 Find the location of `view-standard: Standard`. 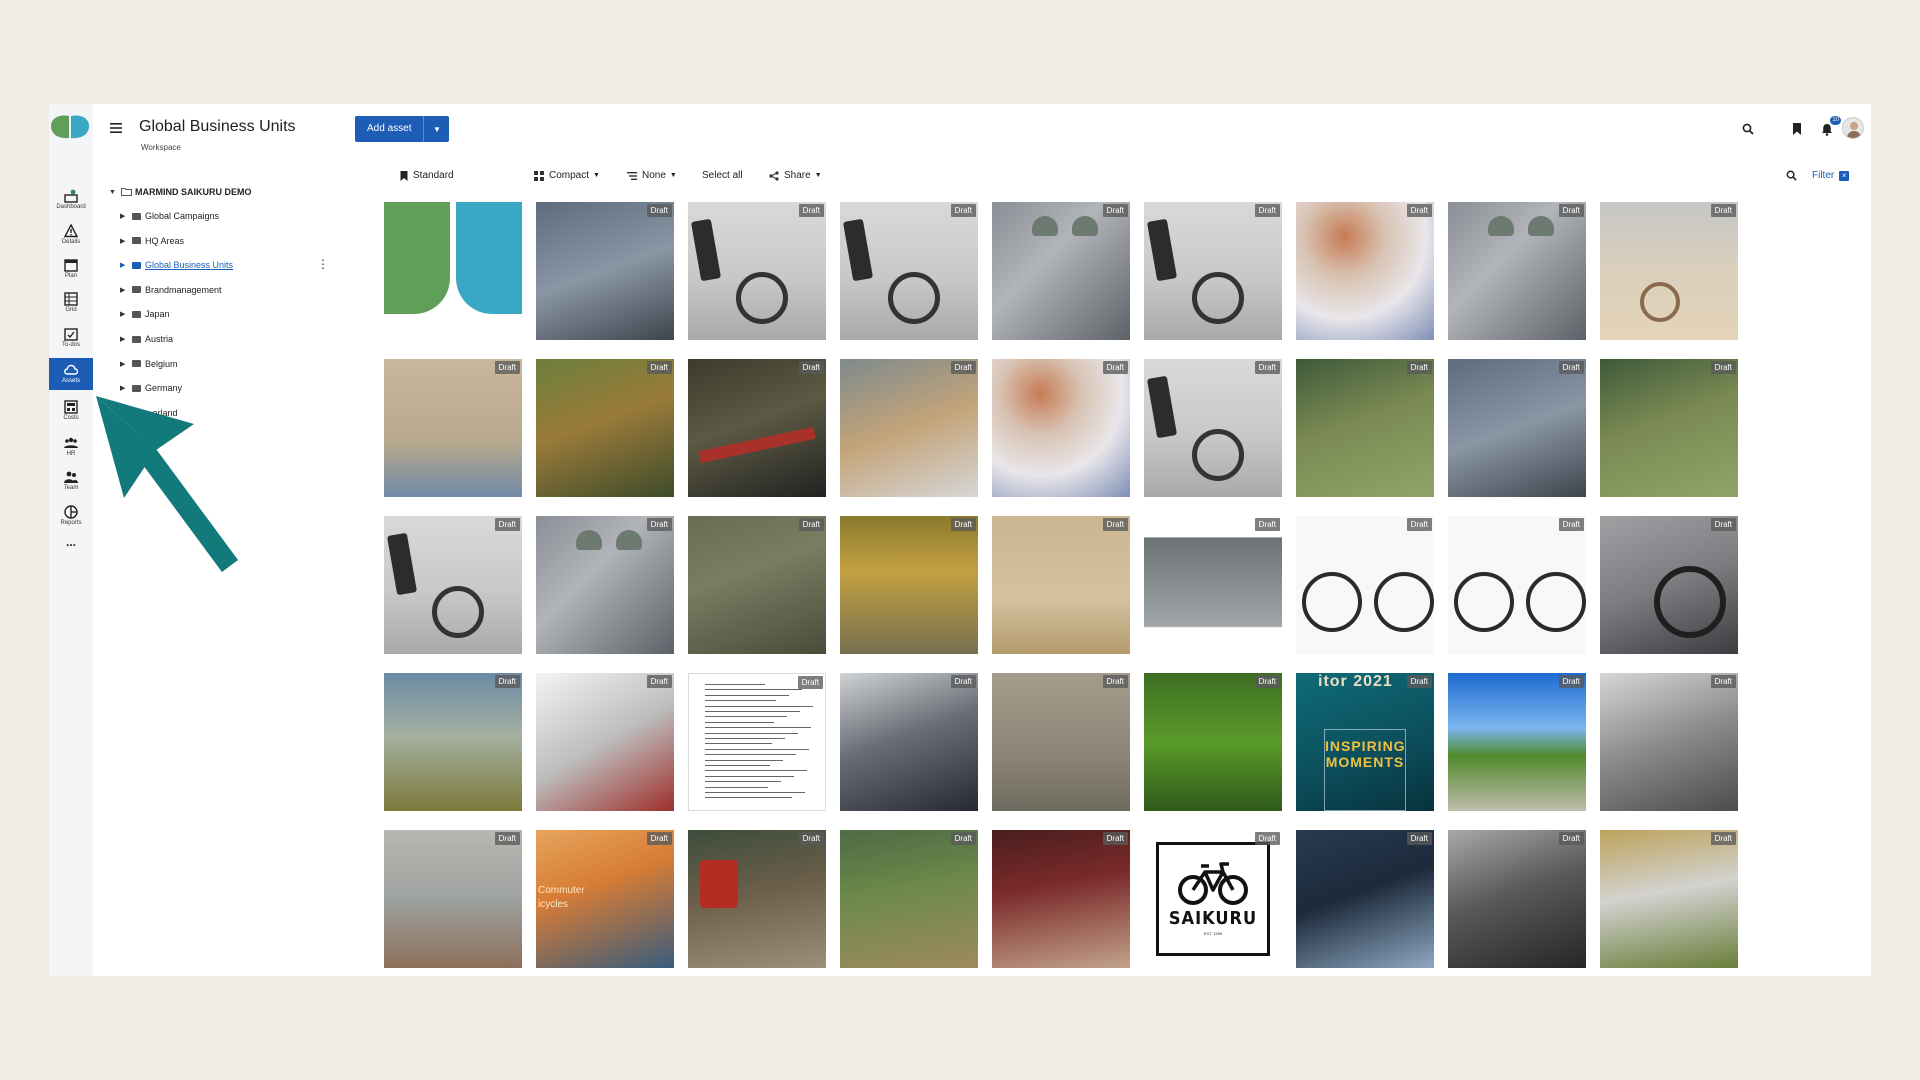

view-standard: Standard is located at coordinates (427, 175).